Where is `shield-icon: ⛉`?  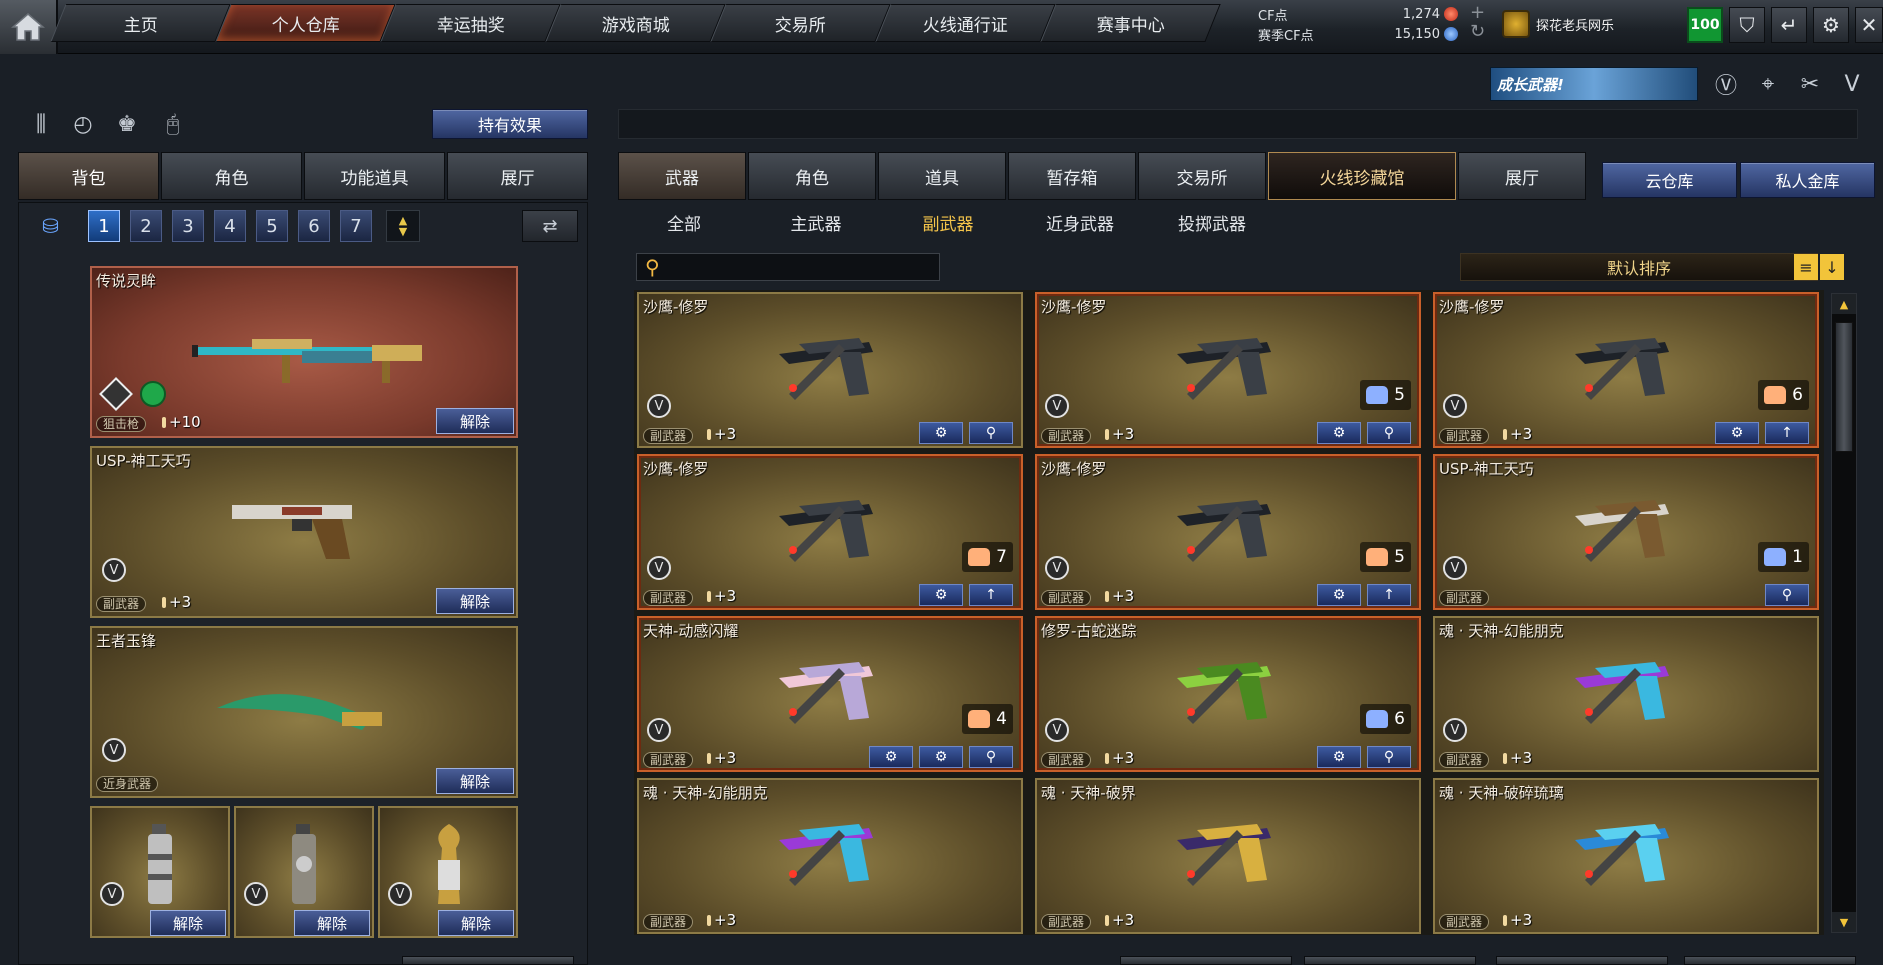
shield-icon: ⛉ is located at coordinates (1747, 25).